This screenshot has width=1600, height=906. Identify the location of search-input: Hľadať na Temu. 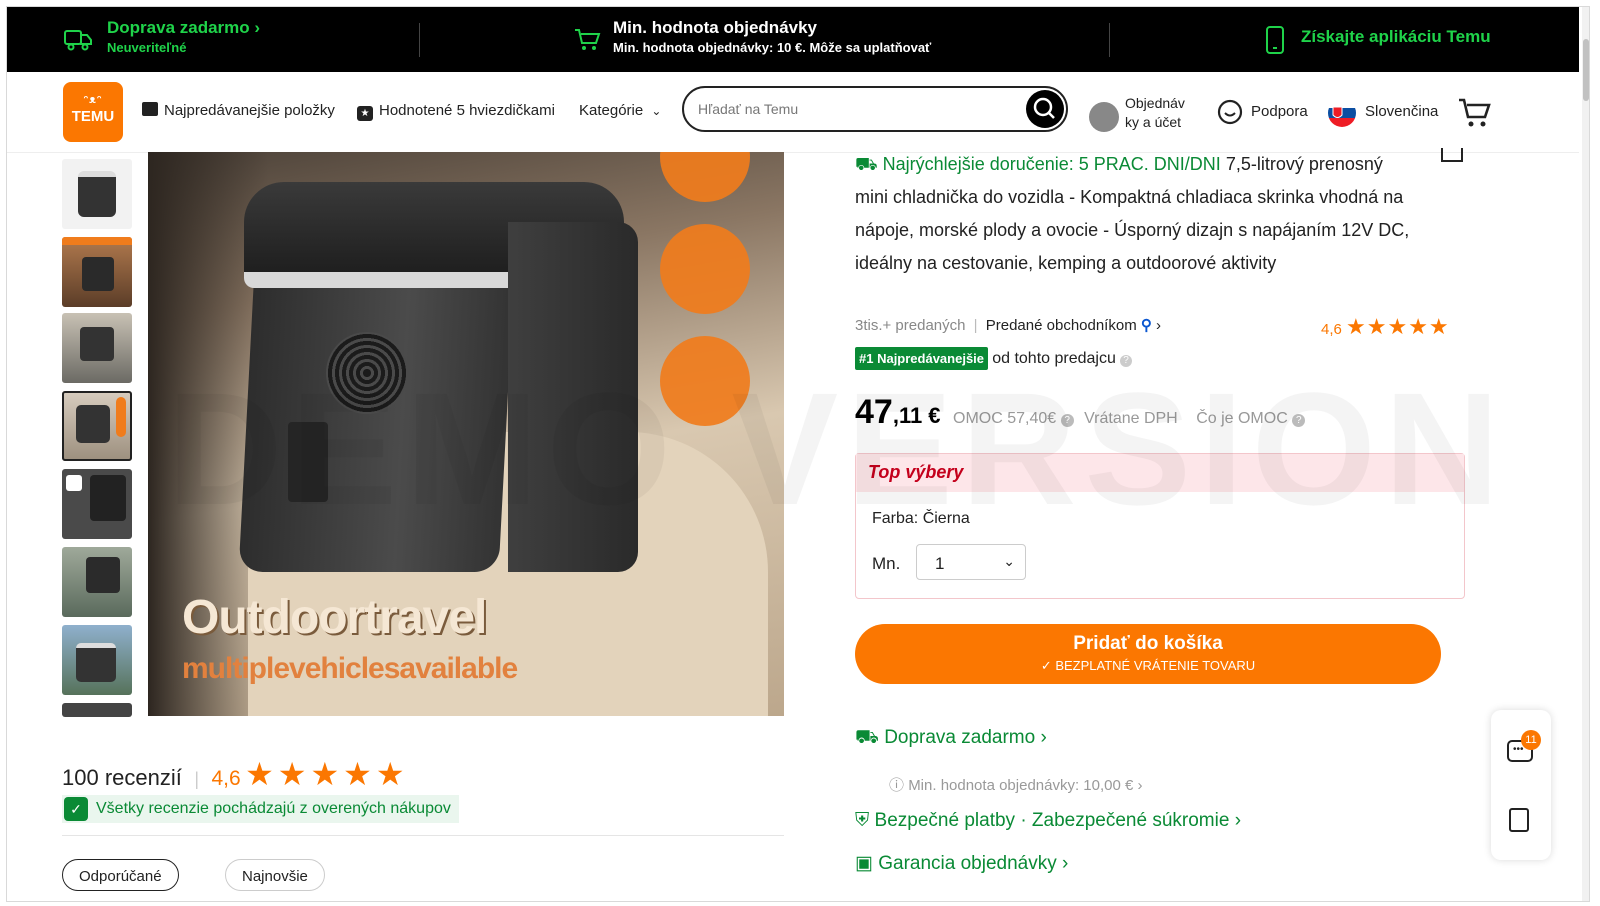
(748, 109).